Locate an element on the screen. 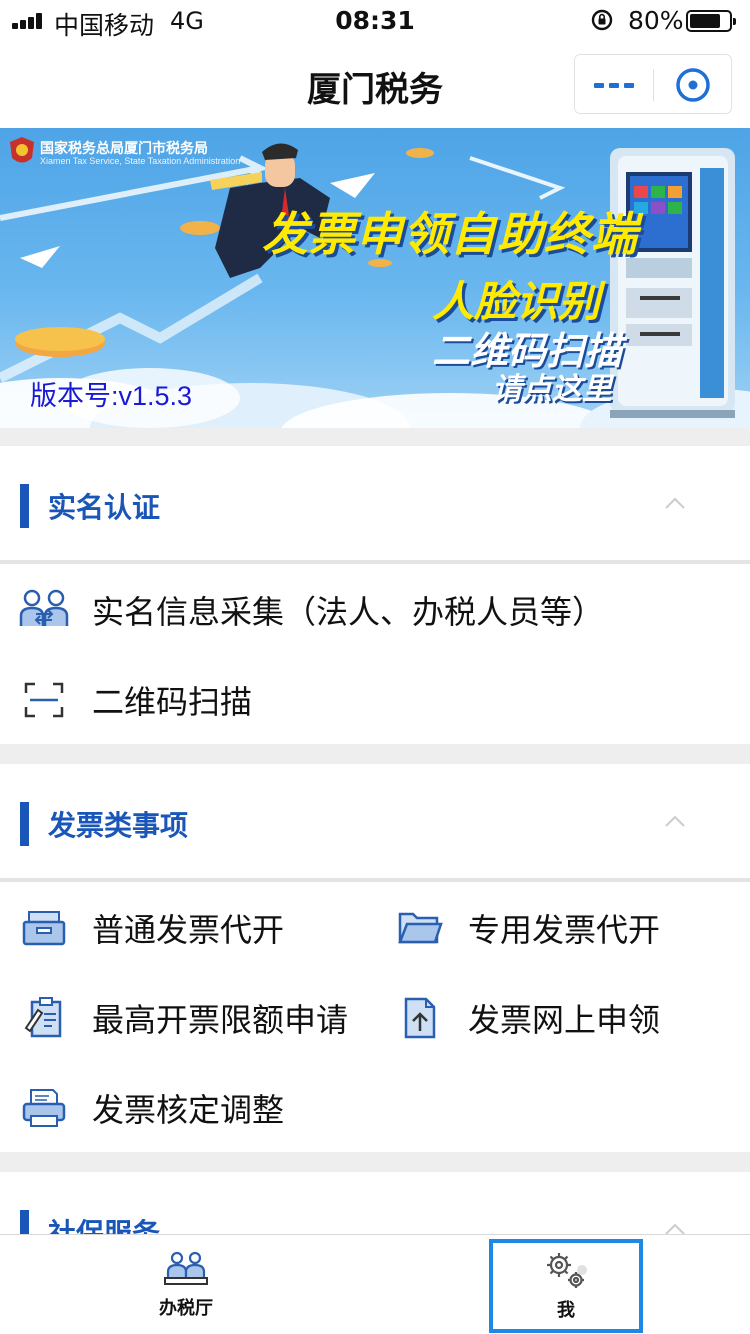 Image resolution: width=750 pixels, height=1334 pixels. list-item-invoice-adjust: 发票核定调整 is located at coordinates (151, 1108).